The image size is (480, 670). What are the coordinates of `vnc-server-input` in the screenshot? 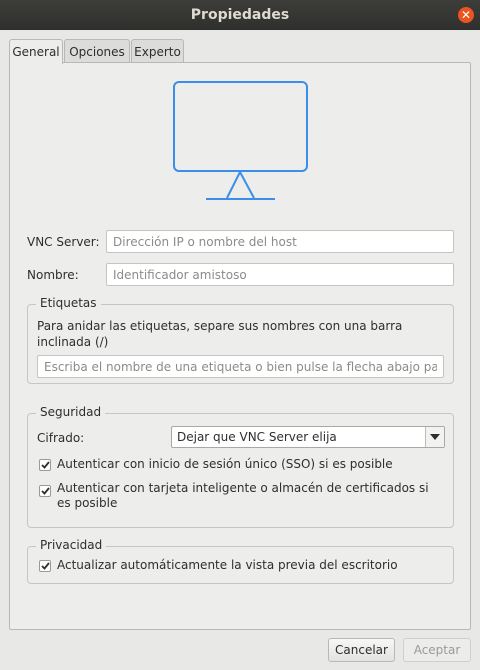 It's located at (280, 241).